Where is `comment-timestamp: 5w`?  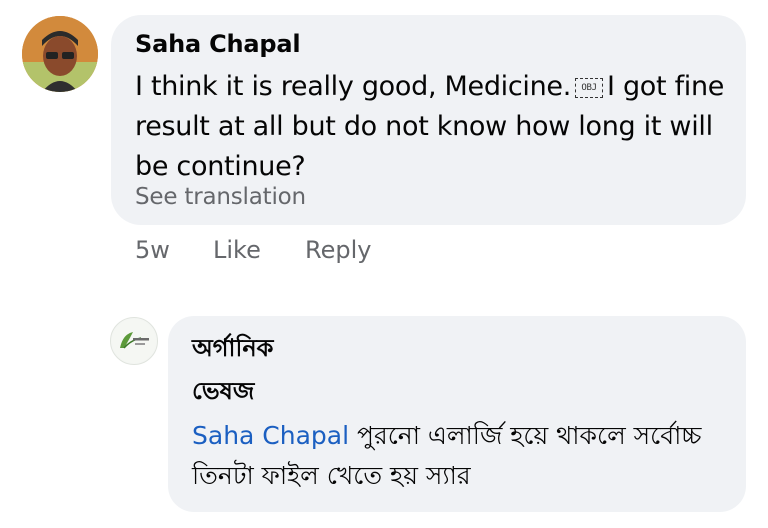
comment-timestamp: 5w is located at coordinates (152, 250).